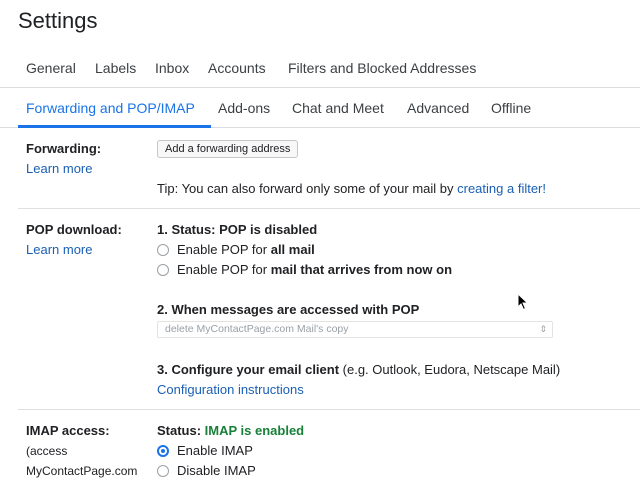 The image size is (640, 480). I want to click on tab-forwarding-pop-imap: Forwarding and POP/IMAP, so click(110, 108).